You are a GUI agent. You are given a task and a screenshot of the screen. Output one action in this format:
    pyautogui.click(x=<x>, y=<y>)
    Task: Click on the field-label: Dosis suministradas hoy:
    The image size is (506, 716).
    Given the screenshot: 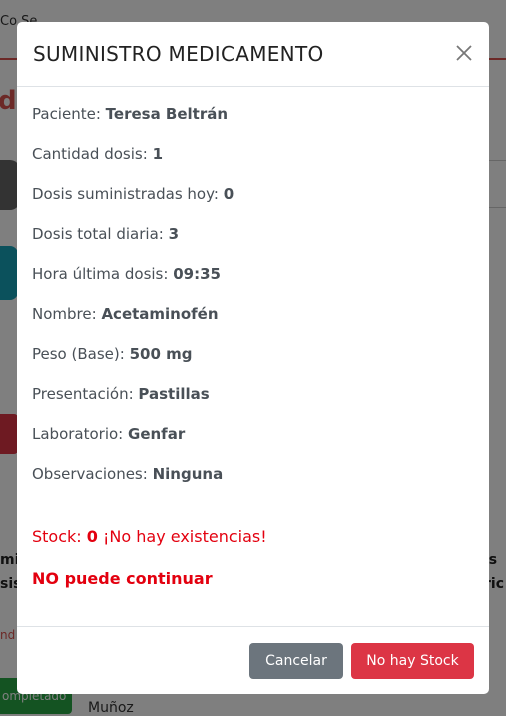 What is the action you would take?
    pyautogui.click(x=125, y=194)
    